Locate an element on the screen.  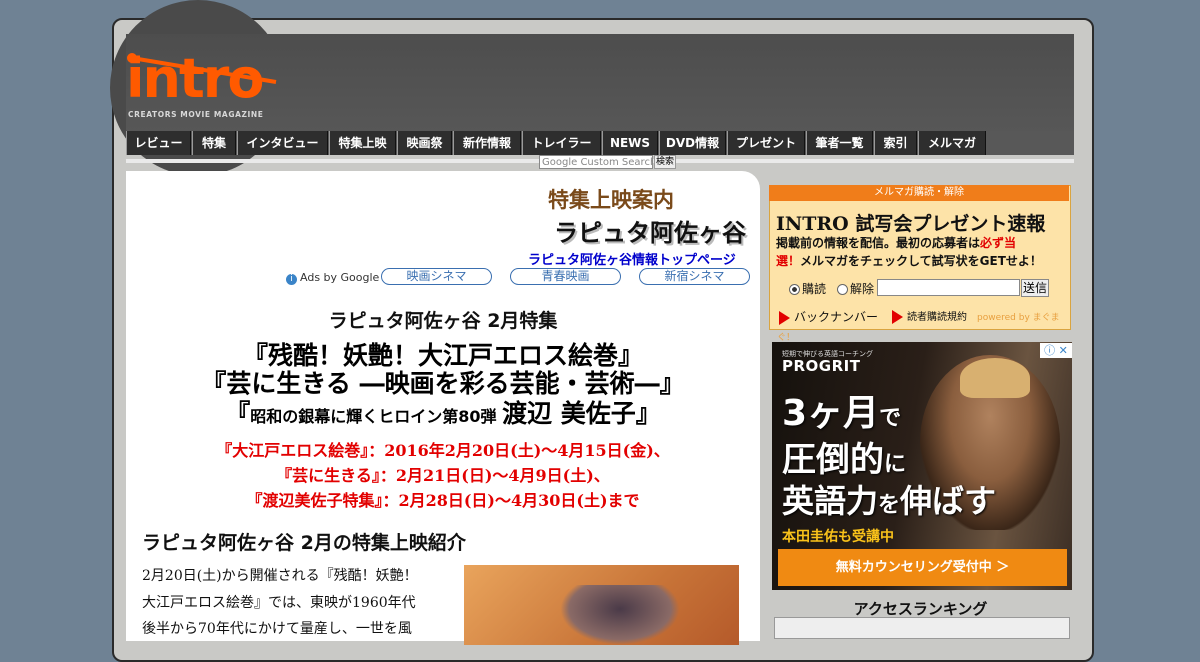
subscribe-label: 購読 is located at coordinates (814, 289).